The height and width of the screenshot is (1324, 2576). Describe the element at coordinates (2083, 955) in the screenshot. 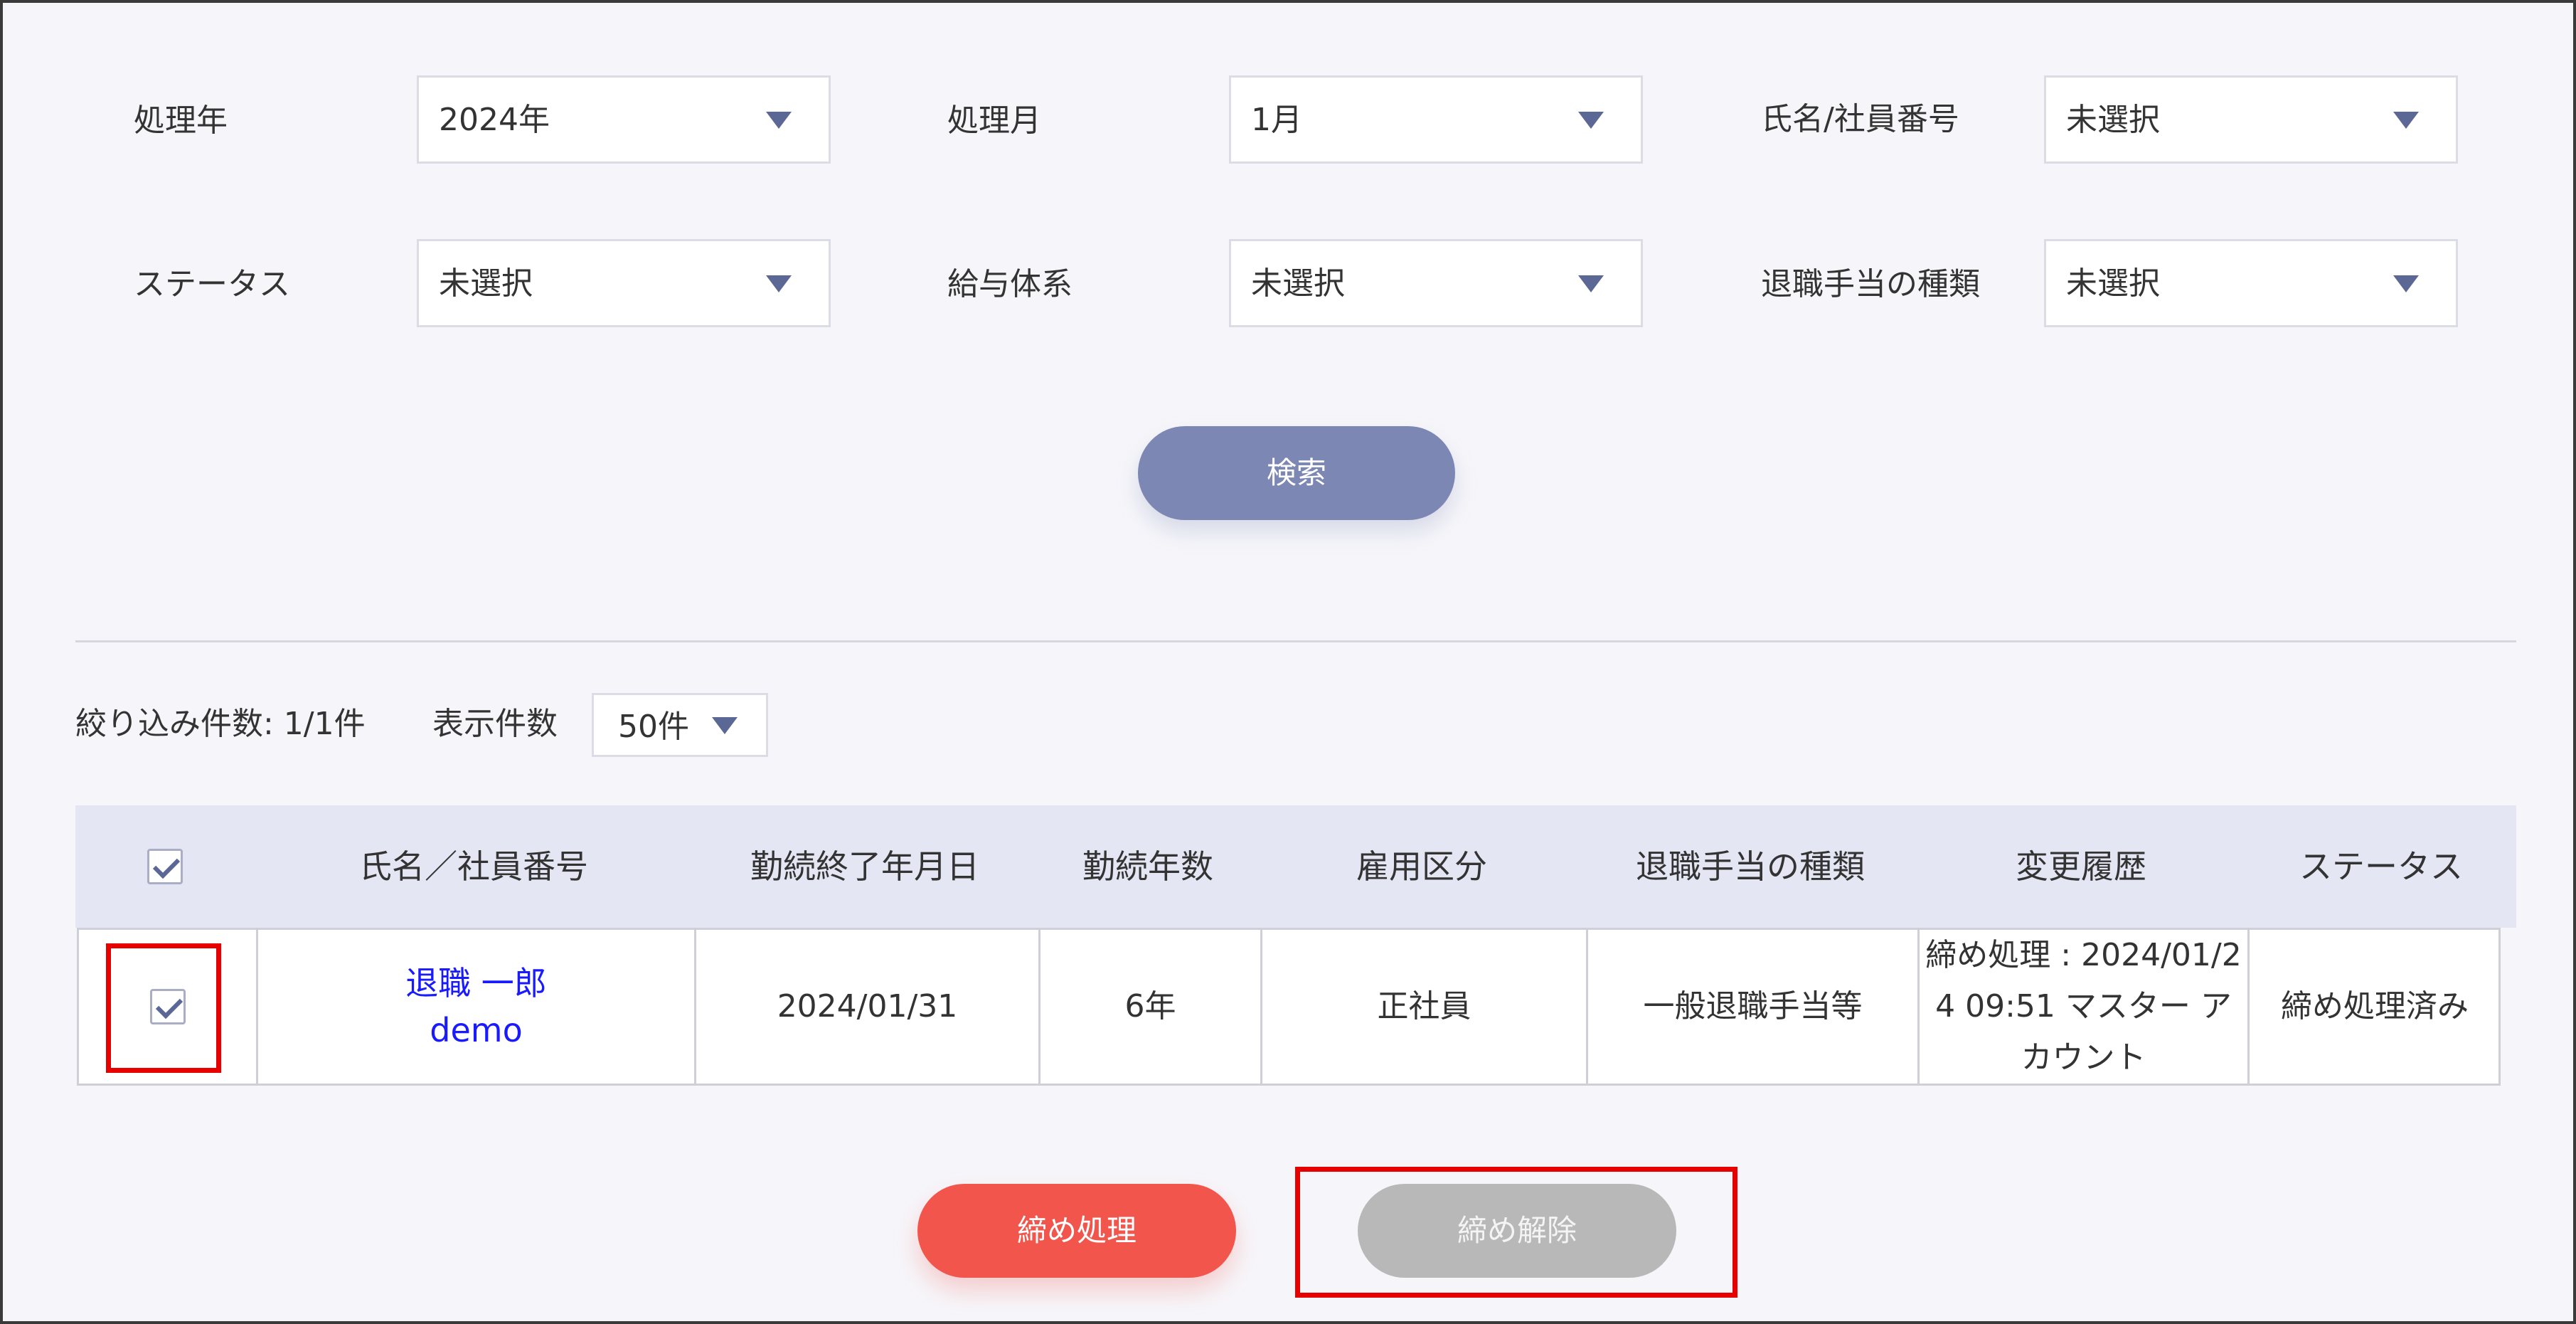

I see `history-line: 締め処理 : 2024/01/2` at that location.